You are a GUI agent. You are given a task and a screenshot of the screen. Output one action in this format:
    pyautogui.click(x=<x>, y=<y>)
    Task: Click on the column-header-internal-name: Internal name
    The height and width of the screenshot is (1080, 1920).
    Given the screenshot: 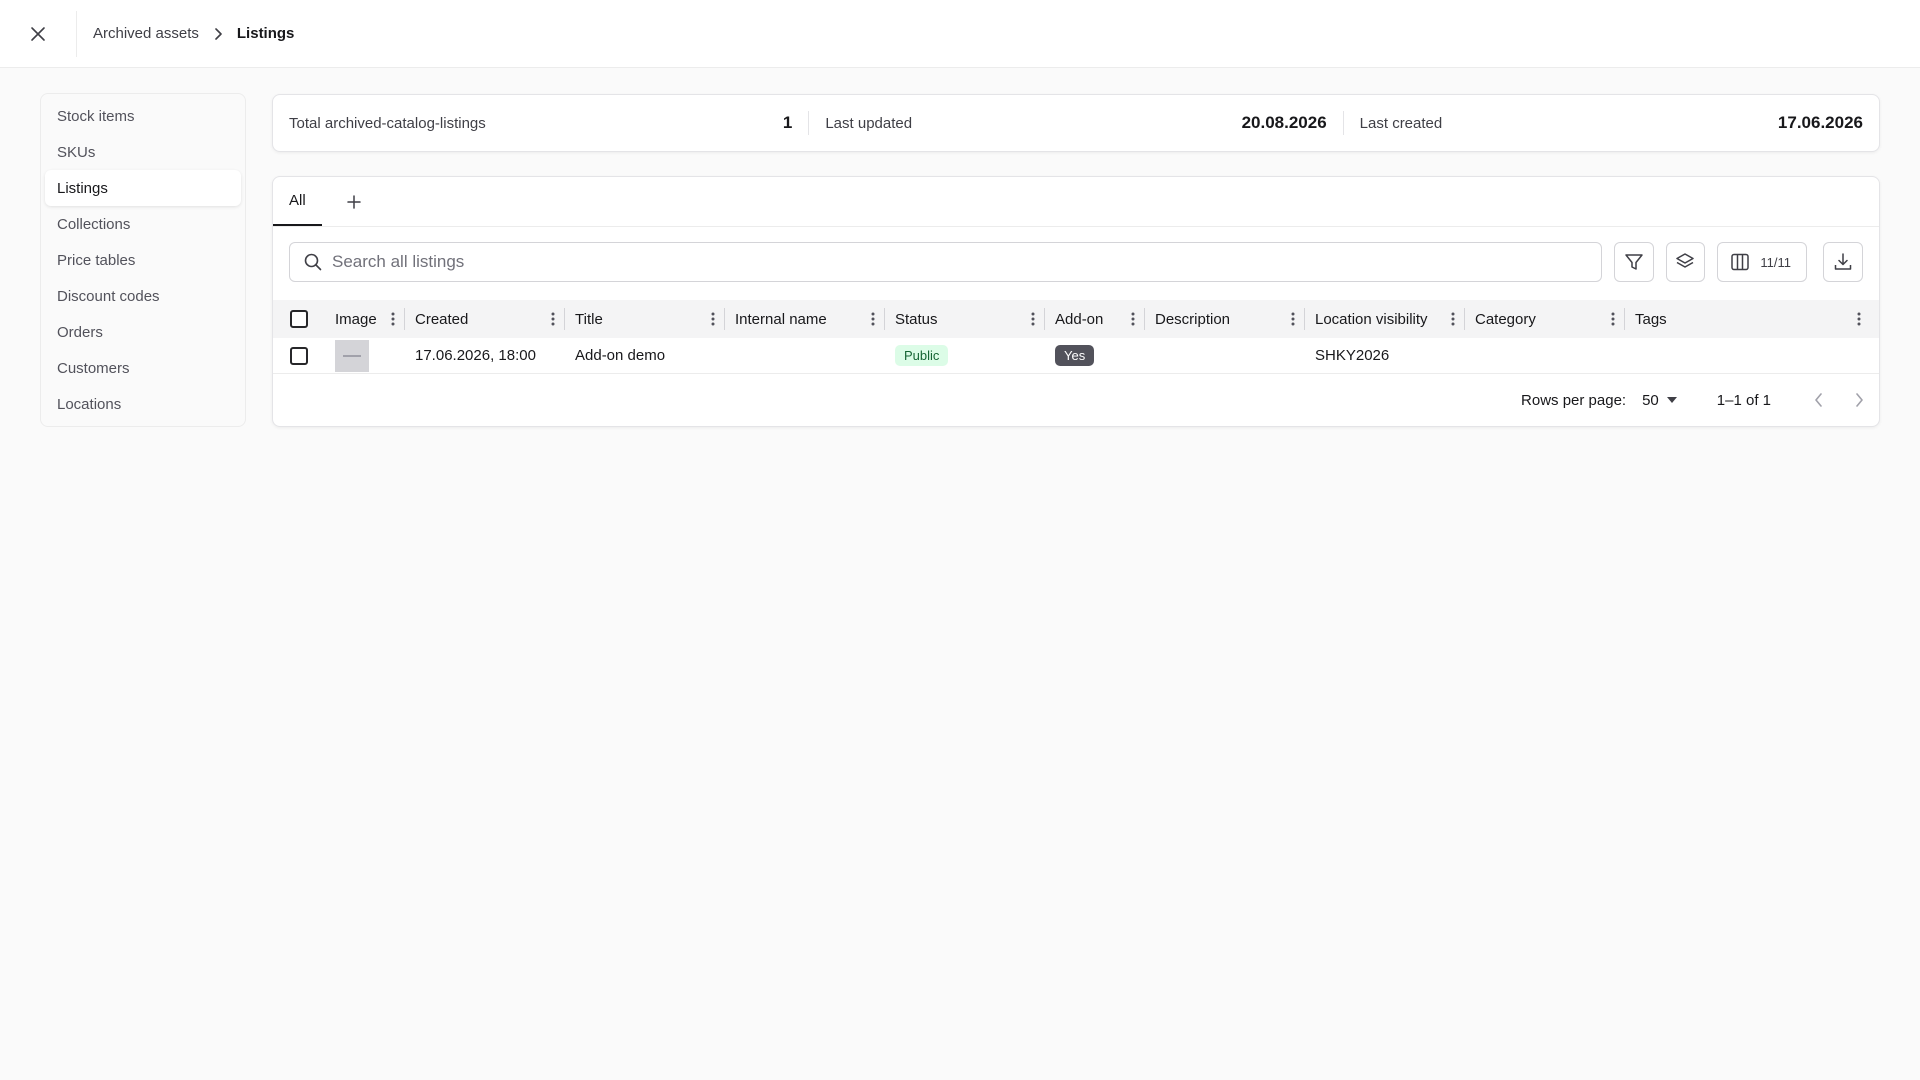 What is the action you would take?
    pyautogui.click(x=805, y=319)
    